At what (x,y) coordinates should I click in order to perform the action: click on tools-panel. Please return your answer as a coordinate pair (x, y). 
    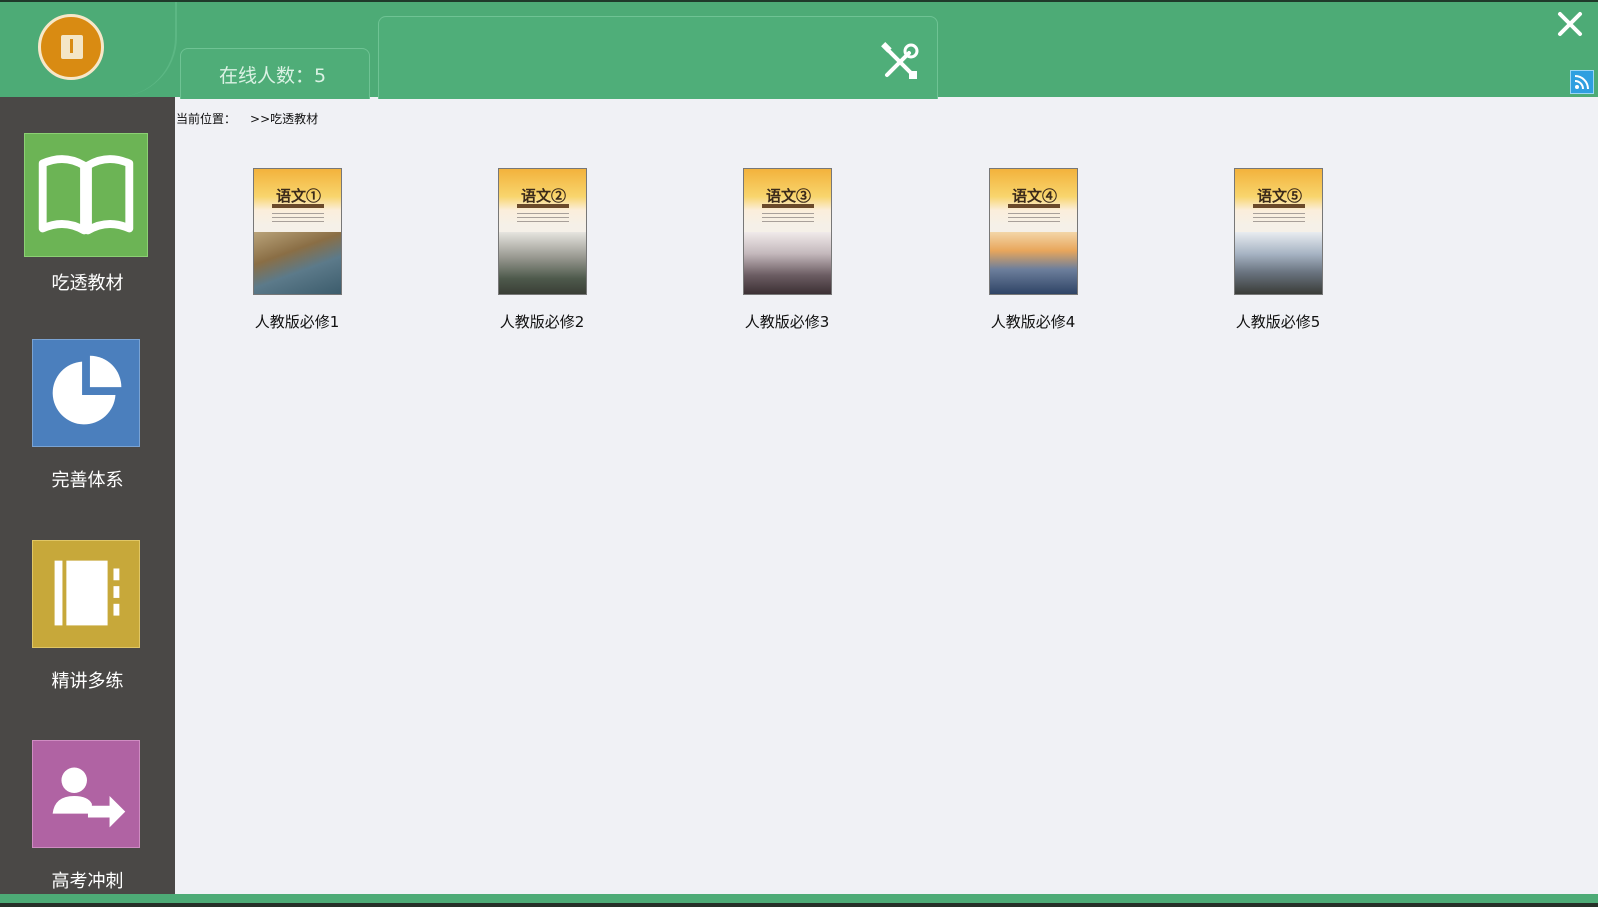
    Looking at the image, I should click on (658, 57).